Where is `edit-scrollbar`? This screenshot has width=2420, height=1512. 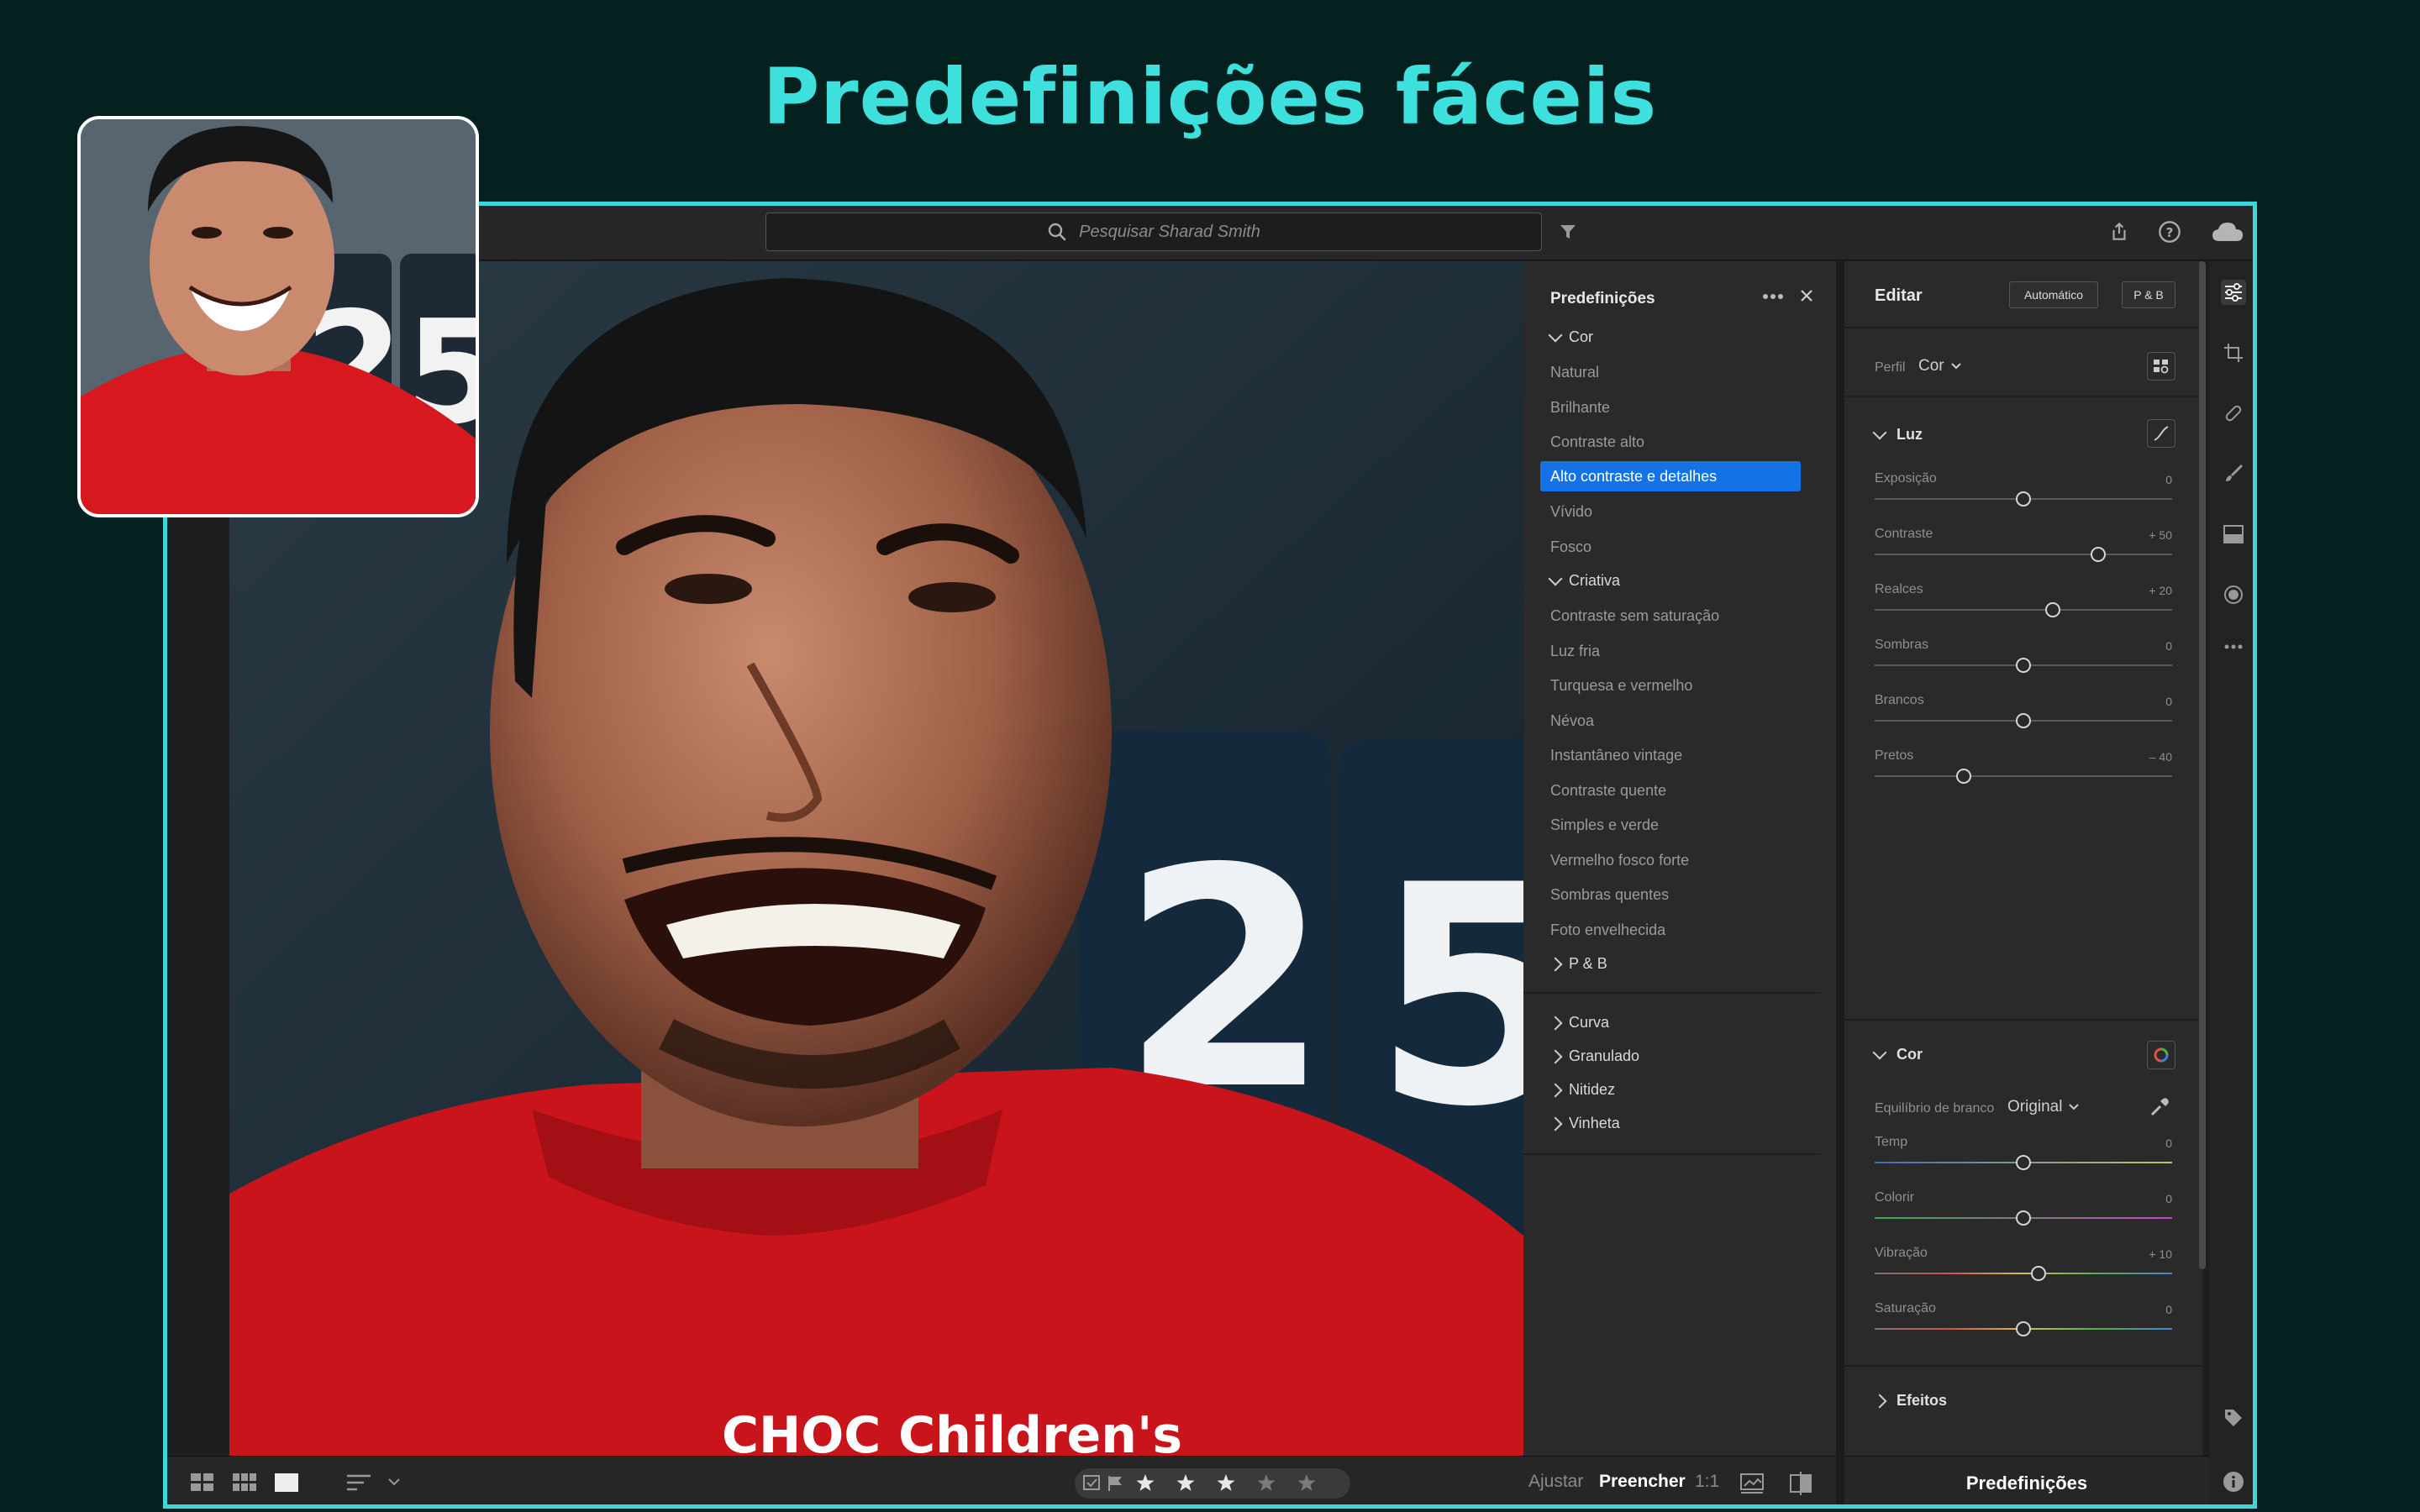 edit-scrollbar is located at coordinates (2203, 765).